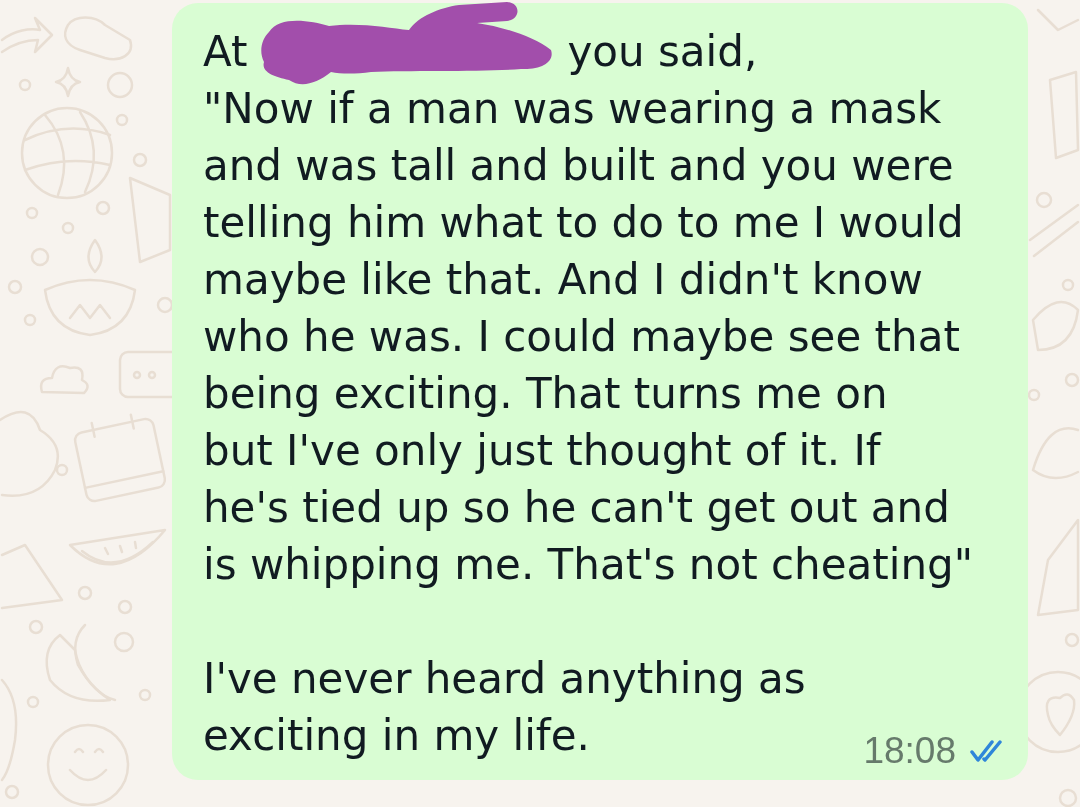  Describe the element at coordinates (225, 52) in the screenshot. I see `message-text: At` at that location.